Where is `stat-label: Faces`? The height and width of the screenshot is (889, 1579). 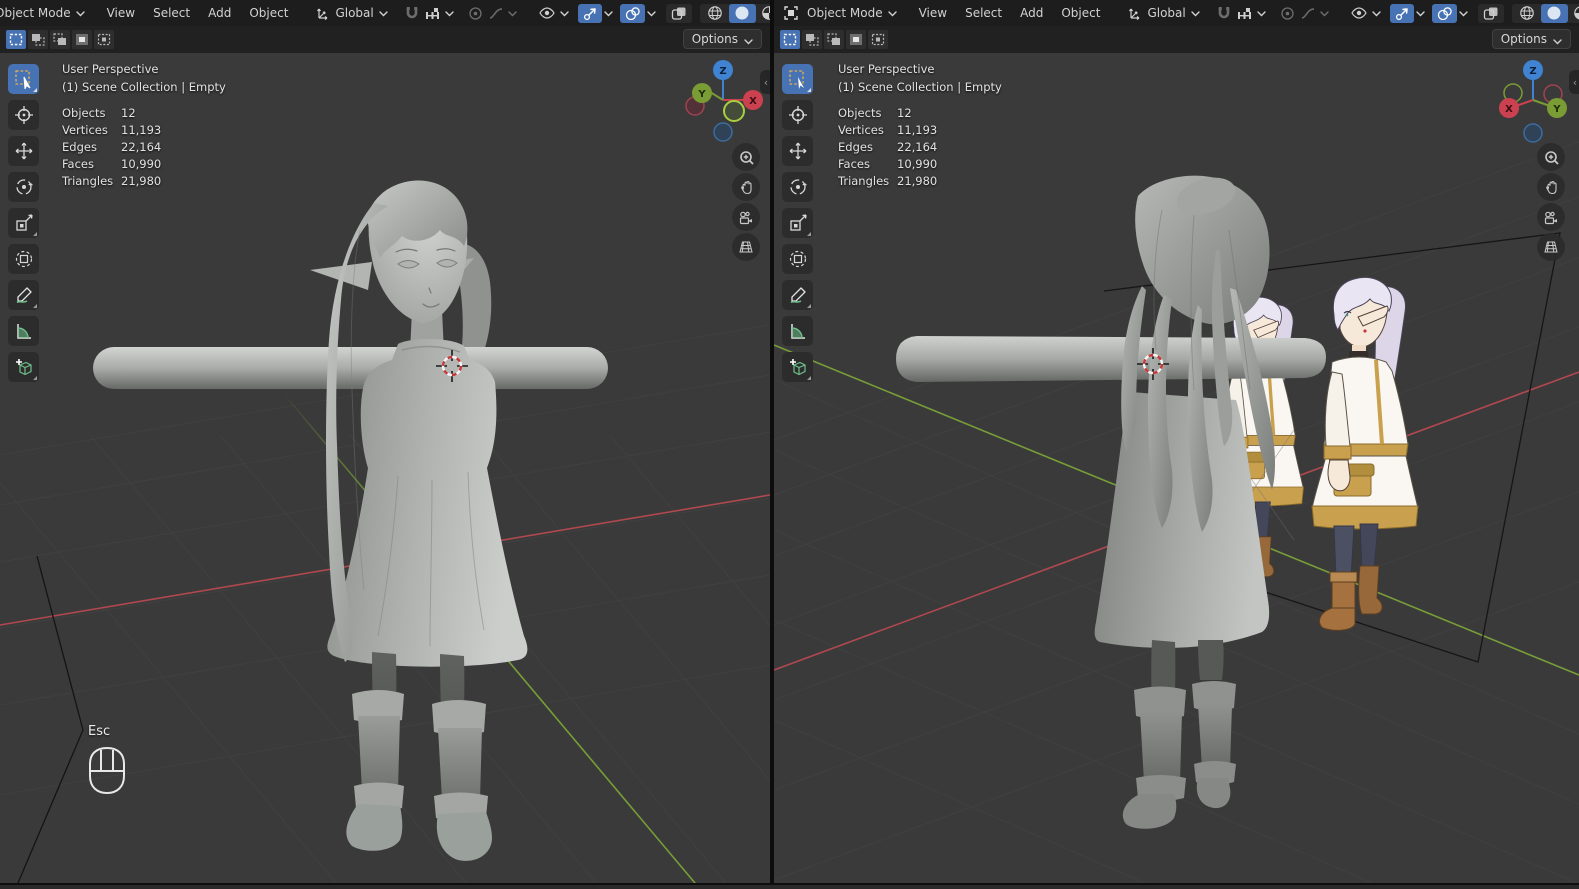 stat-label: Faces is located at coordinates (78, 164).